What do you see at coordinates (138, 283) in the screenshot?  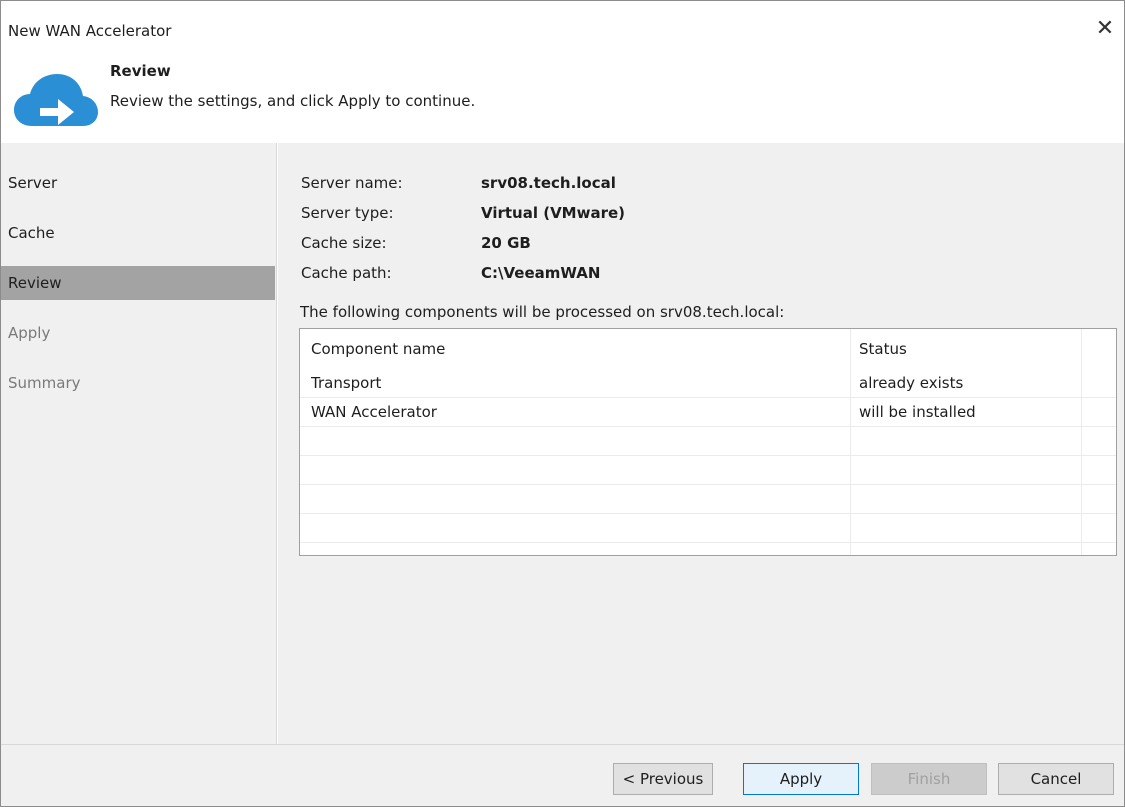 I see `nav-step-review: Review` at bounding box center [138, 283].